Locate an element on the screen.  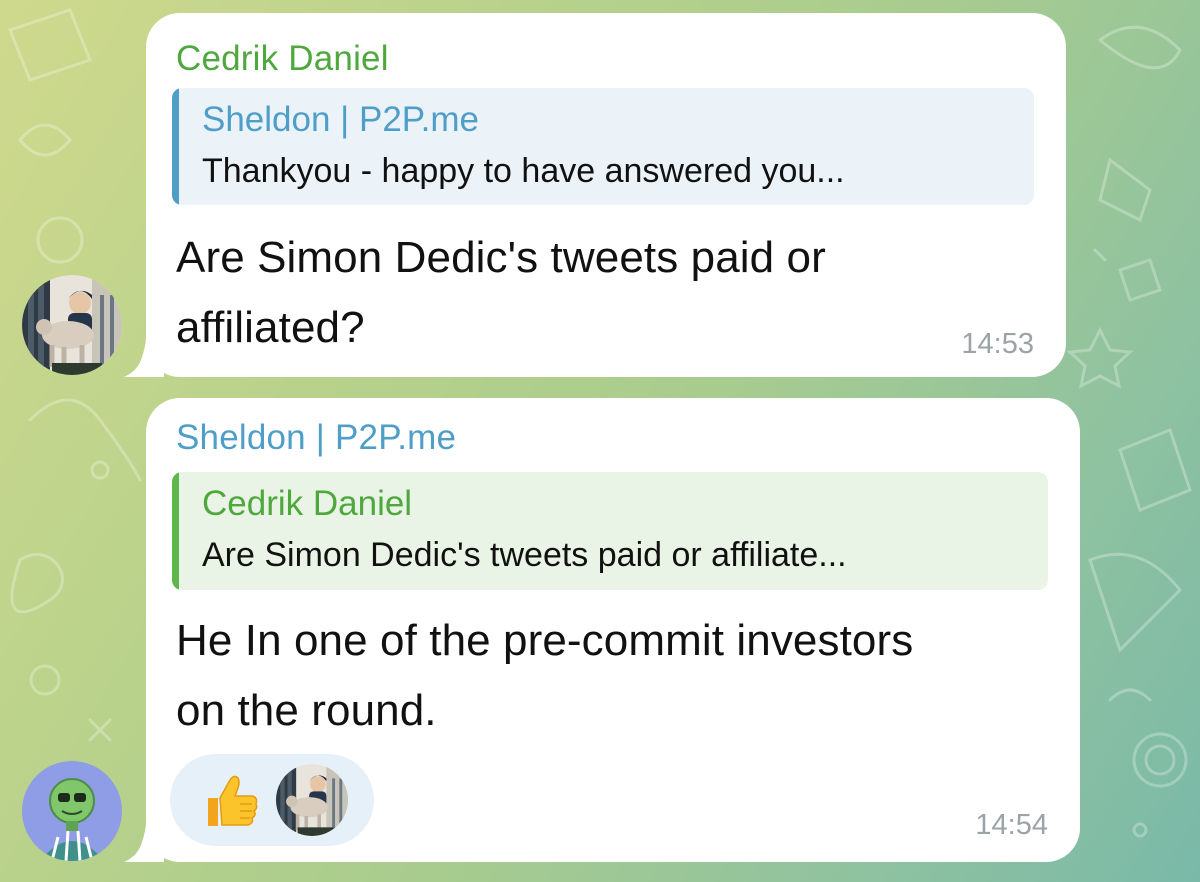
message-timestamp: 14:54 is located at coordinates (1011, 825).